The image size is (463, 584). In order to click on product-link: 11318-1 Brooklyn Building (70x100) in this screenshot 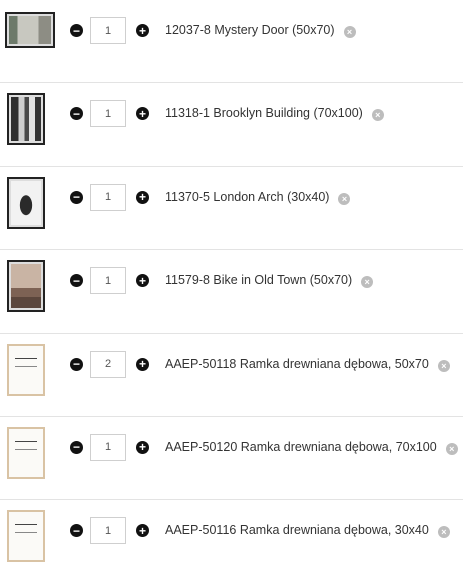, I will do `click(264, 113)`.